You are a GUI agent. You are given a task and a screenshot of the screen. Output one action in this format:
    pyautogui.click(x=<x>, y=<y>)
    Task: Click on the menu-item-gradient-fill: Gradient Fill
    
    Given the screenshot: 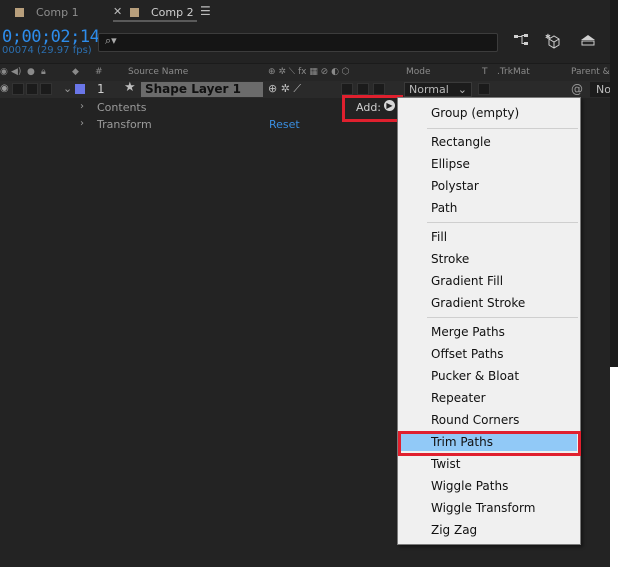 What is the action you would take?
    pyautogui.click(x=467, y=281)
    